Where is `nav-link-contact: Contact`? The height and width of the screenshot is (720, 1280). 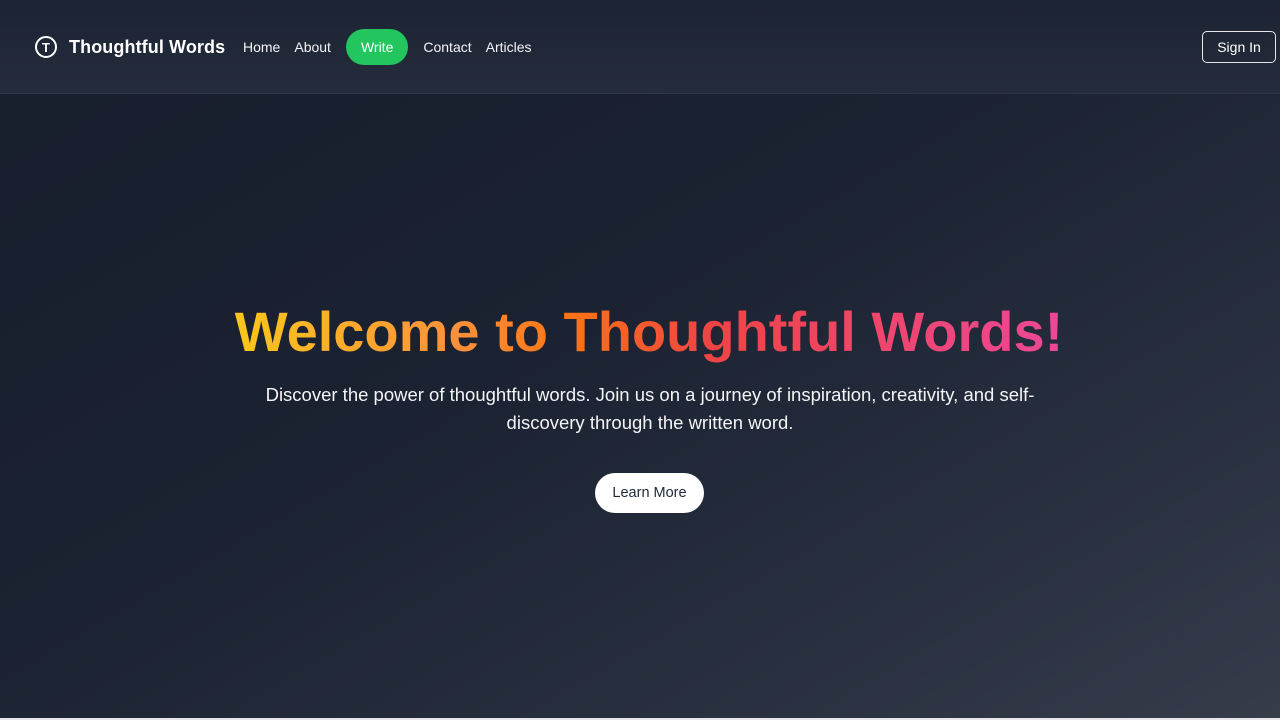 nav-link-contact: Contact is located at coordinates (447, 47).